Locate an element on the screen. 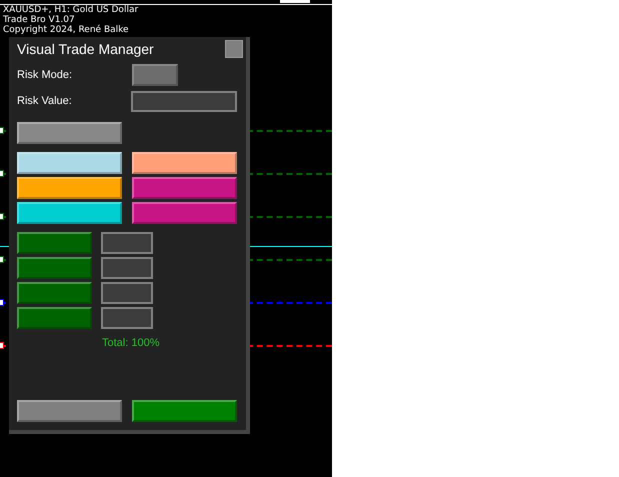  action-button is located at coordinates (69, 133).